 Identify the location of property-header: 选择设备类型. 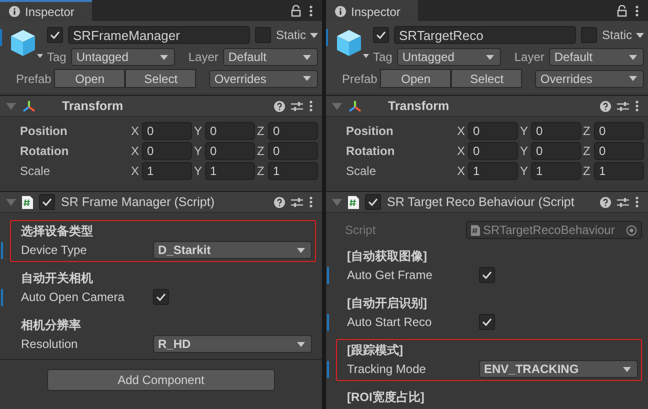
(57, 231).